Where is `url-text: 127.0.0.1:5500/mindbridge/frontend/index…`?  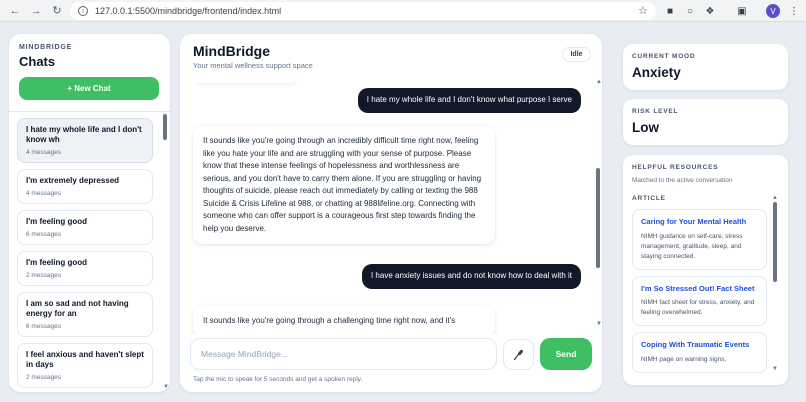 url-text: 127.0.0.1:5500/mindbridge/frontend/index… is located at coordinates (188, 11).